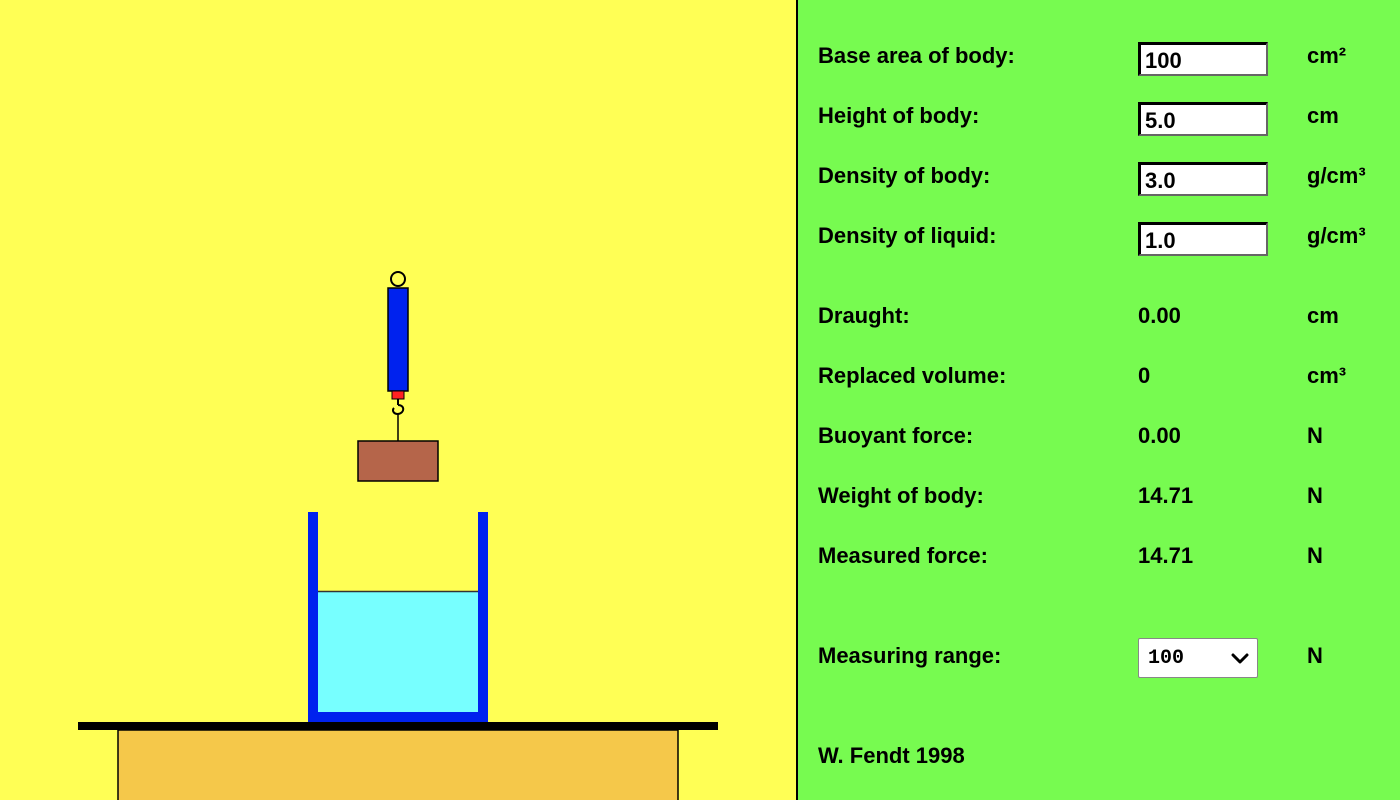 The height and width of the screenshot is (800, 1400). Describe the element at coordinates (912, 375) in the screenshot. I see `replaced-volume-label: Replaced volume:` at that location.